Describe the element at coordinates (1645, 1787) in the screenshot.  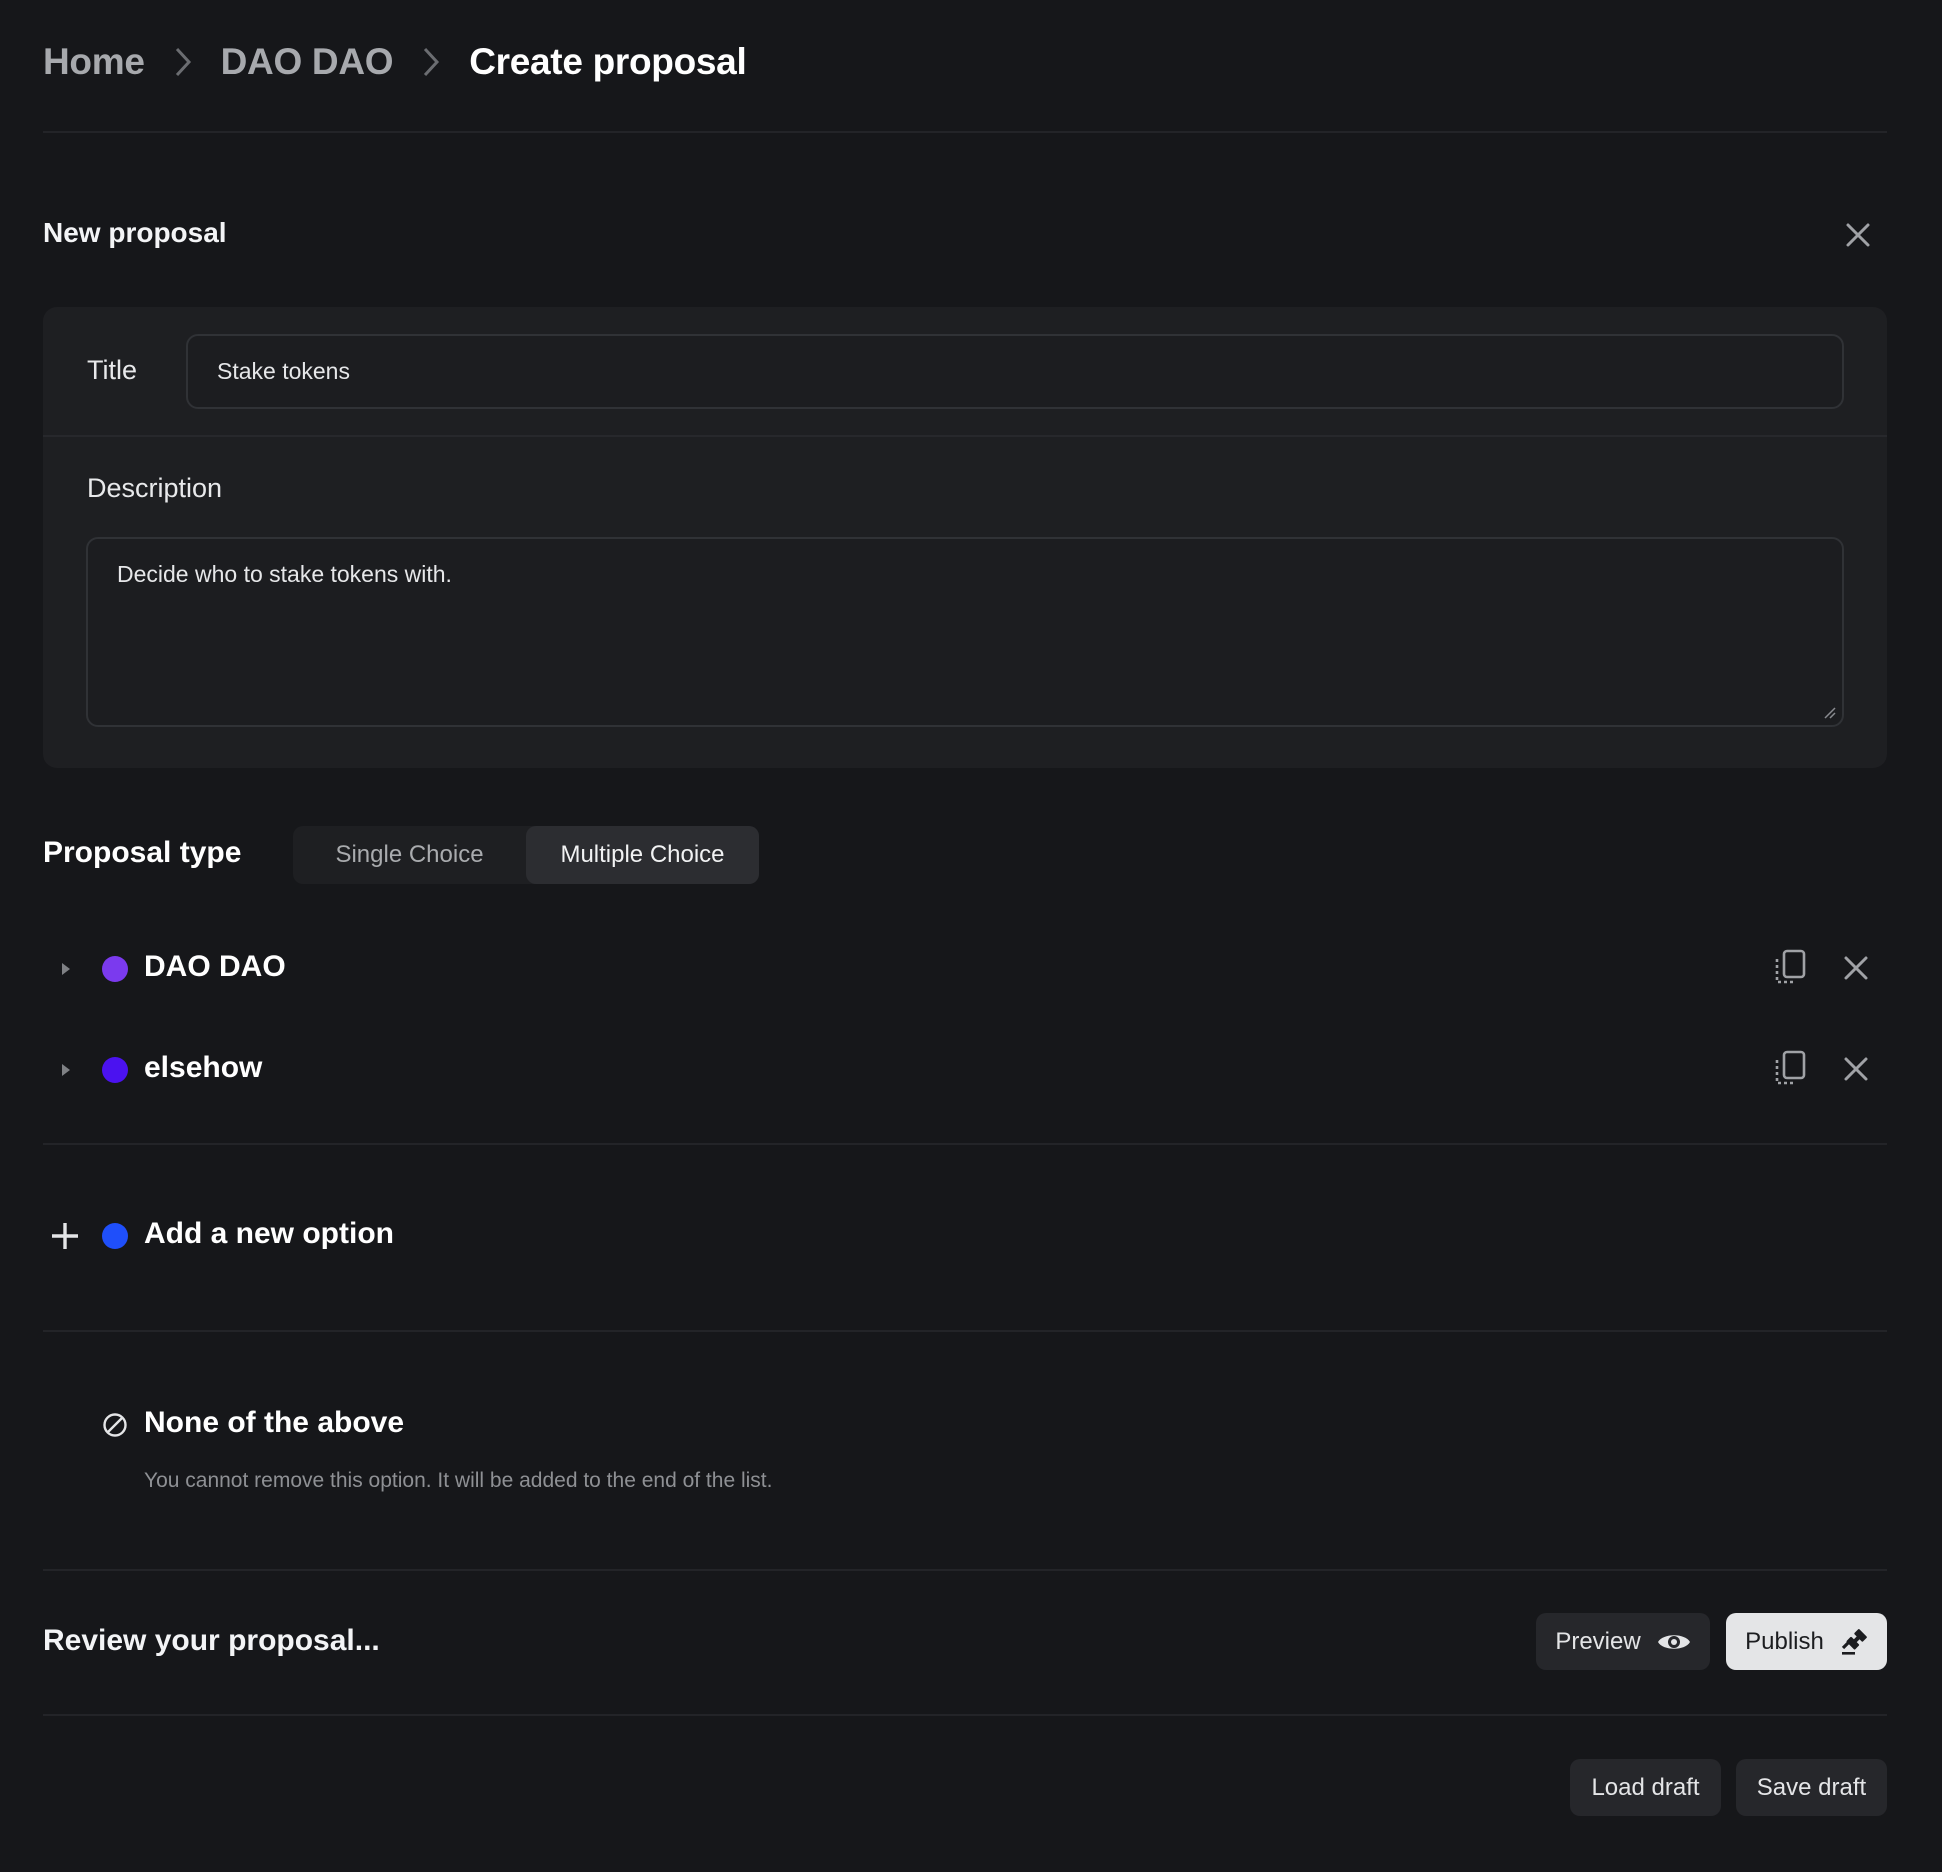
I see `load-draft-button: Load draft` at that location.